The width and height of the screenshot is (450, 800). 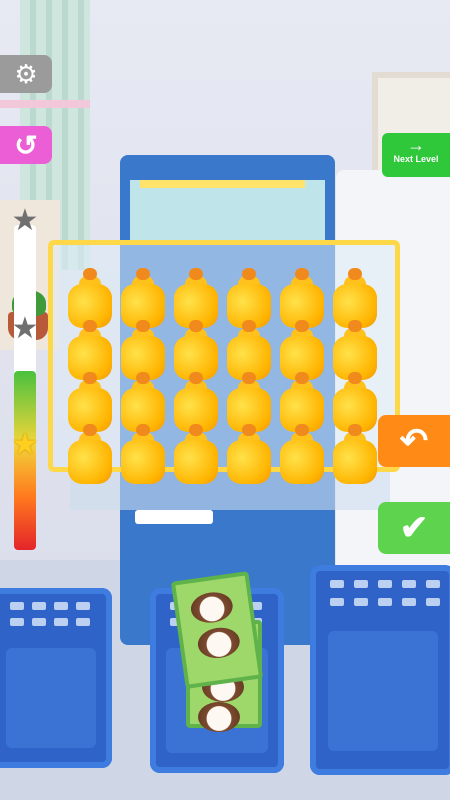 I want to click on confirm-button: ✔, so click(x=414, y=528).